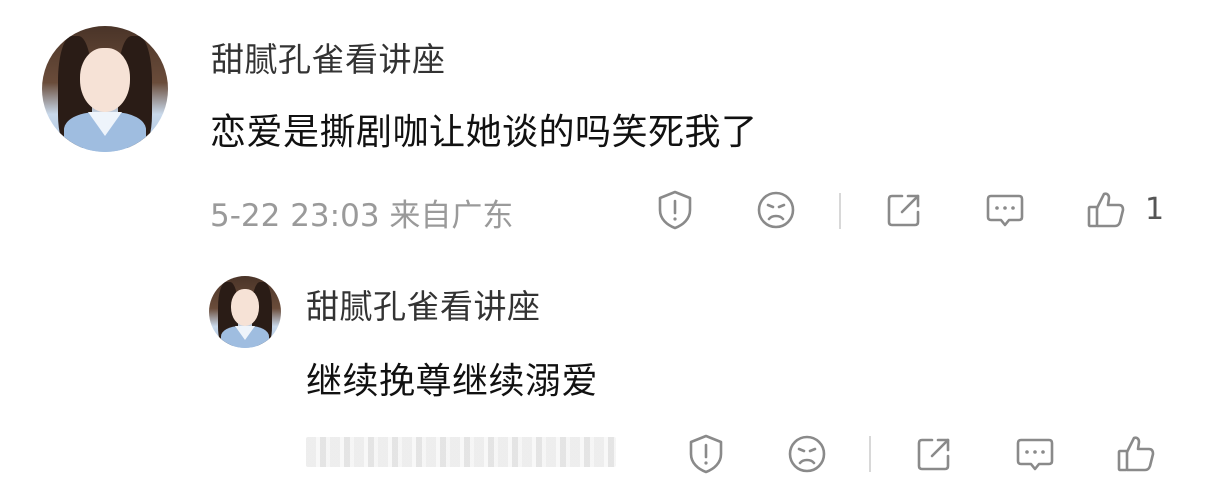 This screenshot has width=1206, height=486. I want to click on comment-meta: 5-22 23:03 来自广东, so click(362, 216).